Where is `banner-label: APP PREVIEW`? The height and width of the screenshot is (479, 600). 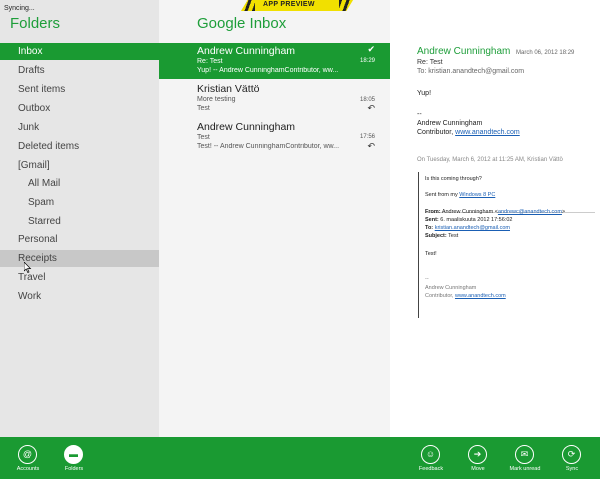
banner-label: APP PREVIEW is located at coordinates (289, 4).